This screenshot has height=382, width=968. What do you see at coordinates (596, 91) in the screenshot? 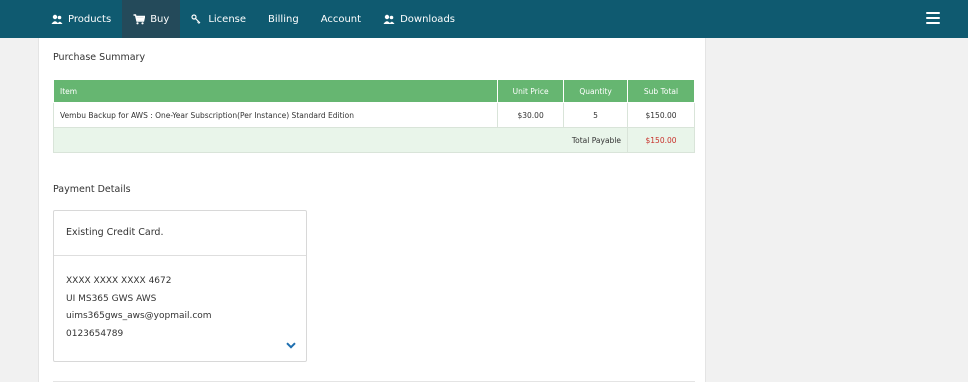
I see `column-header-quantity: Quantity` at bounding box center [596, 91].